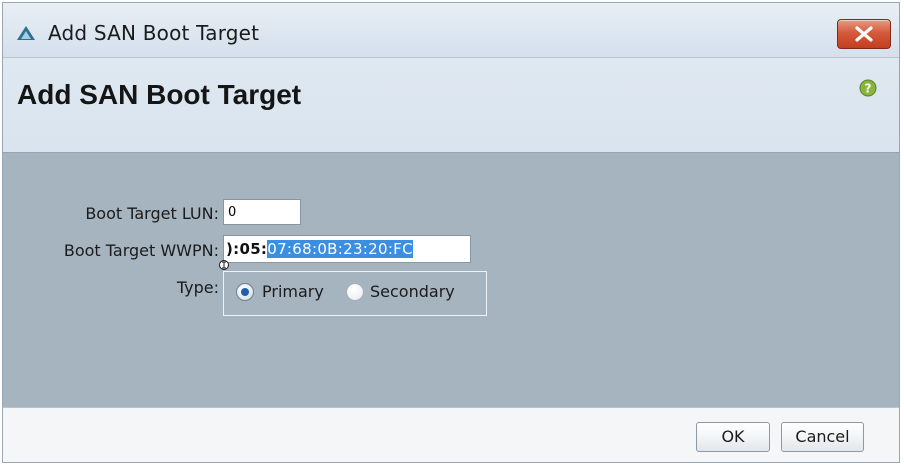 The width and height of the screenshot is (904, 467). I want to click on help-icon: ?, so click(868, 88).